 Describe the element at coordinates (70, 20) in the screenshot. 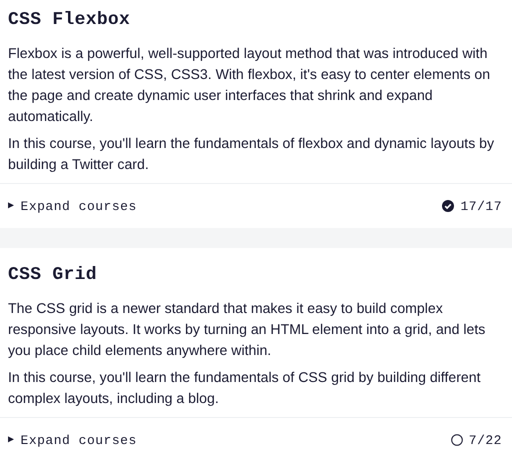

I see `course-title: CSS Flexbox` at that location.